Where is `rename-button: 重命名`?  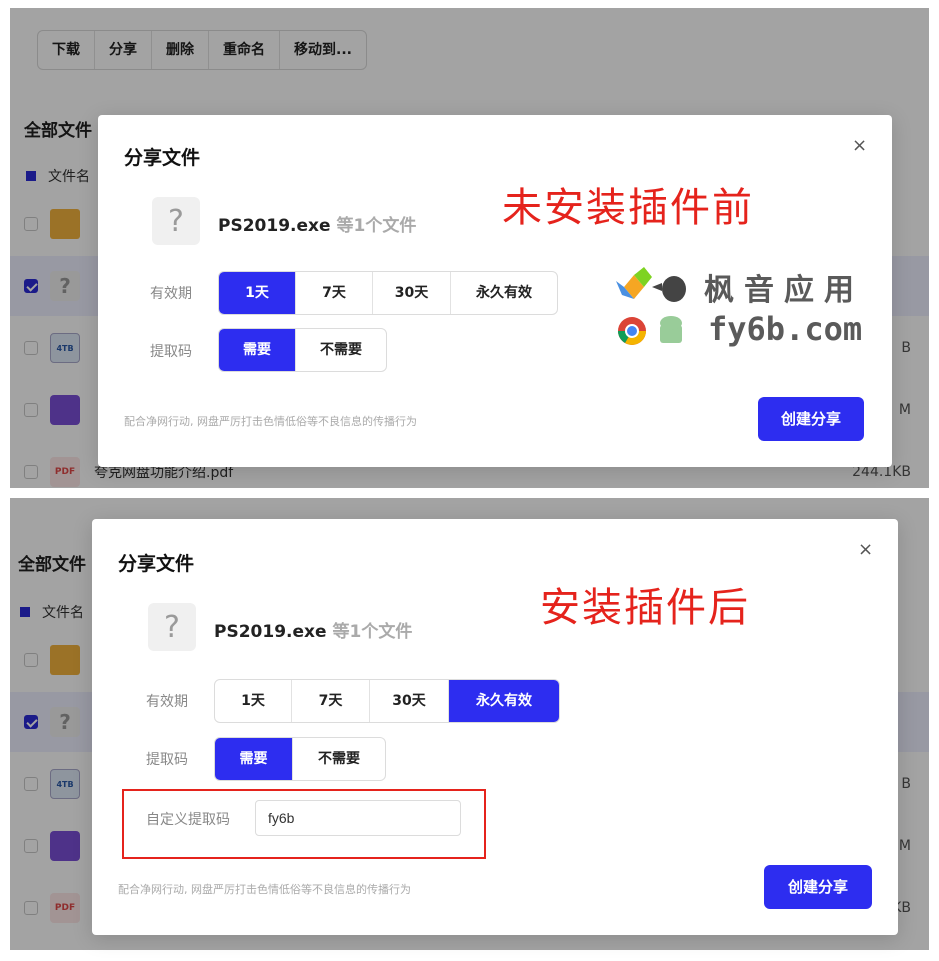
rename-button: 重命名 is located at coordinates (244, 50).